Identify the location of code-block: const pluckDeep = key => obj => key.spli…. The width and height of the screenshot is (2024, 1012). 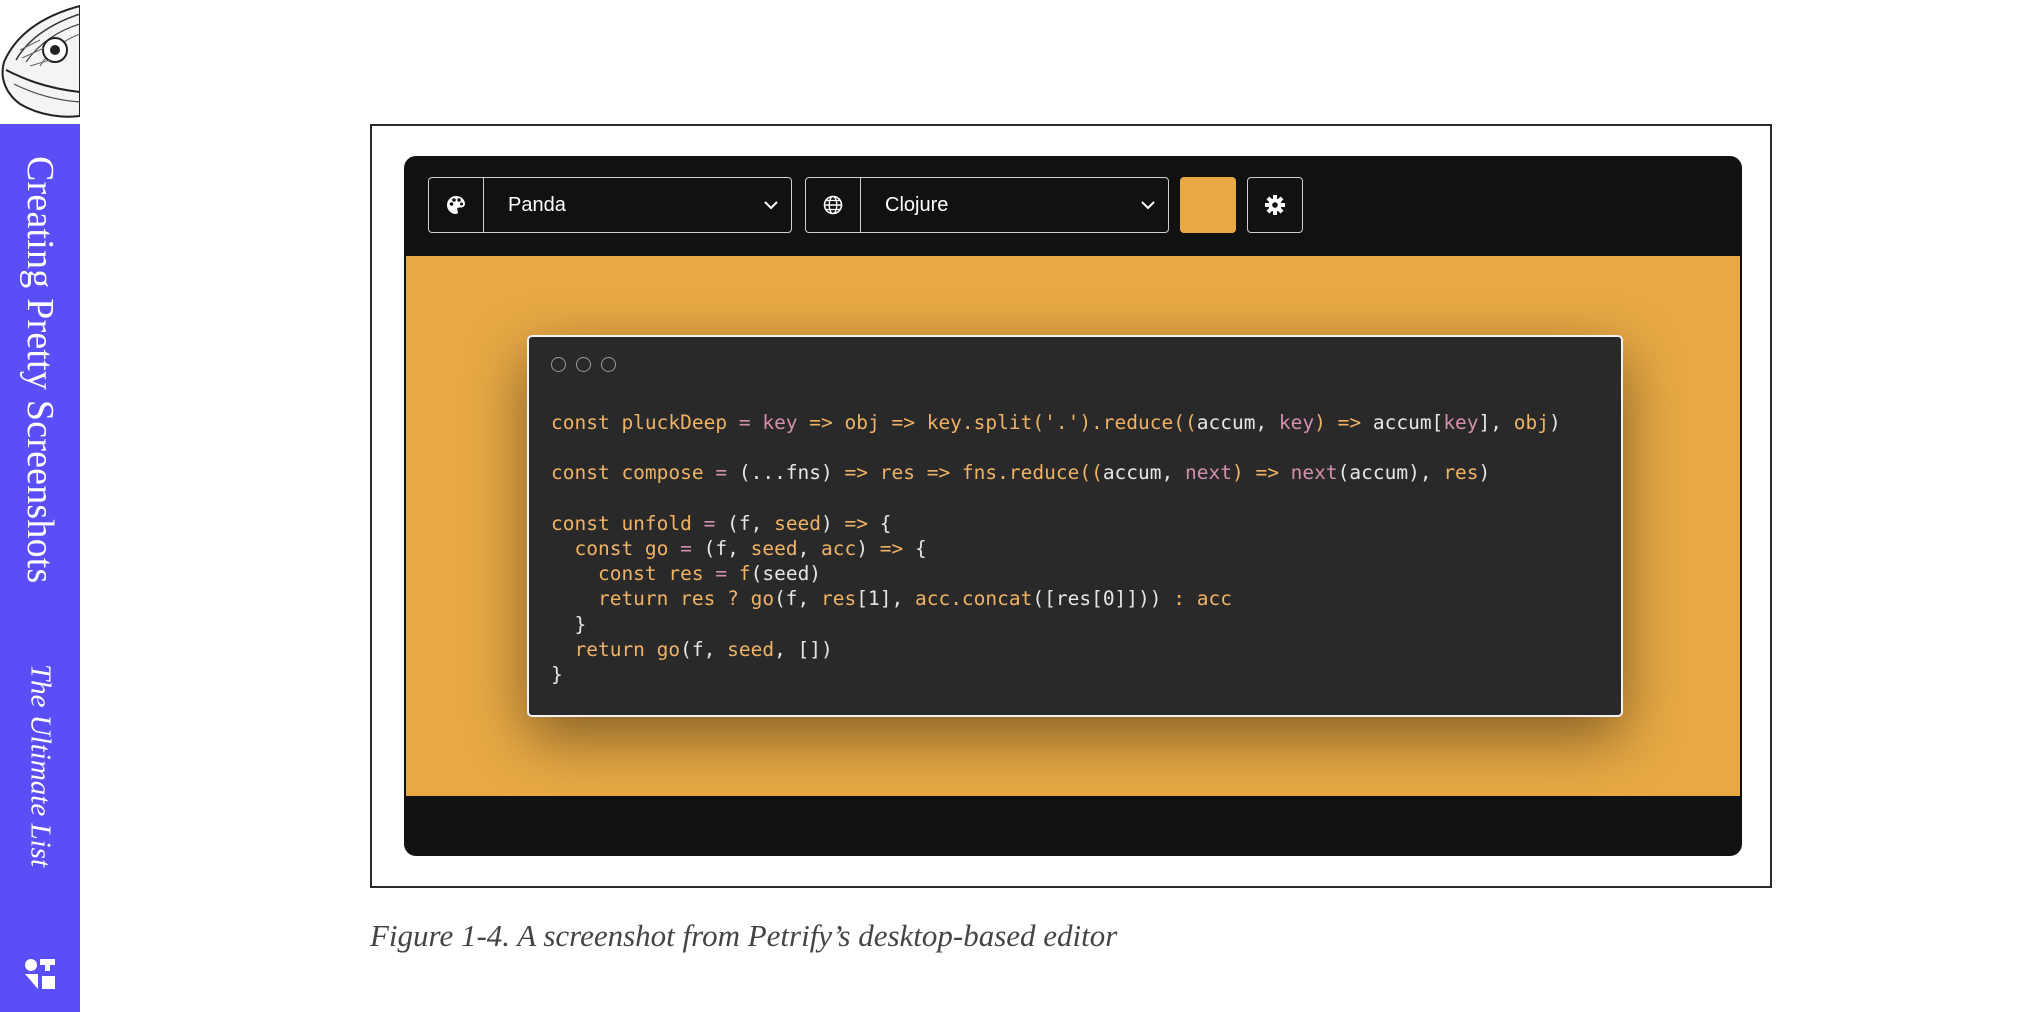
(1056, 548).